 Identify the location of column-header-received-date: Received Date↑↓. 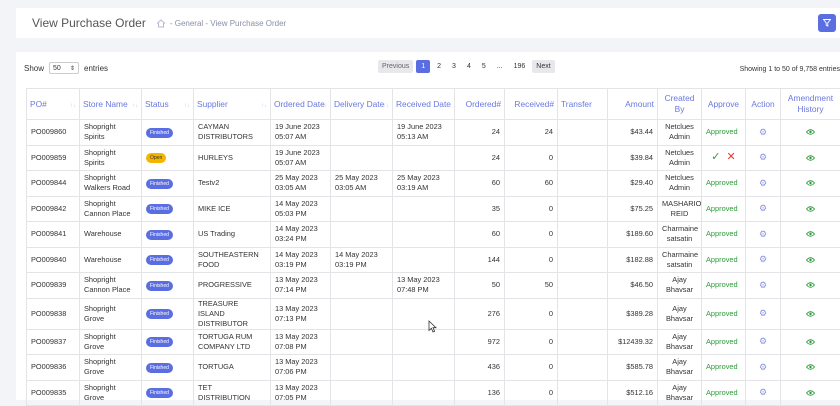
(424, 104).